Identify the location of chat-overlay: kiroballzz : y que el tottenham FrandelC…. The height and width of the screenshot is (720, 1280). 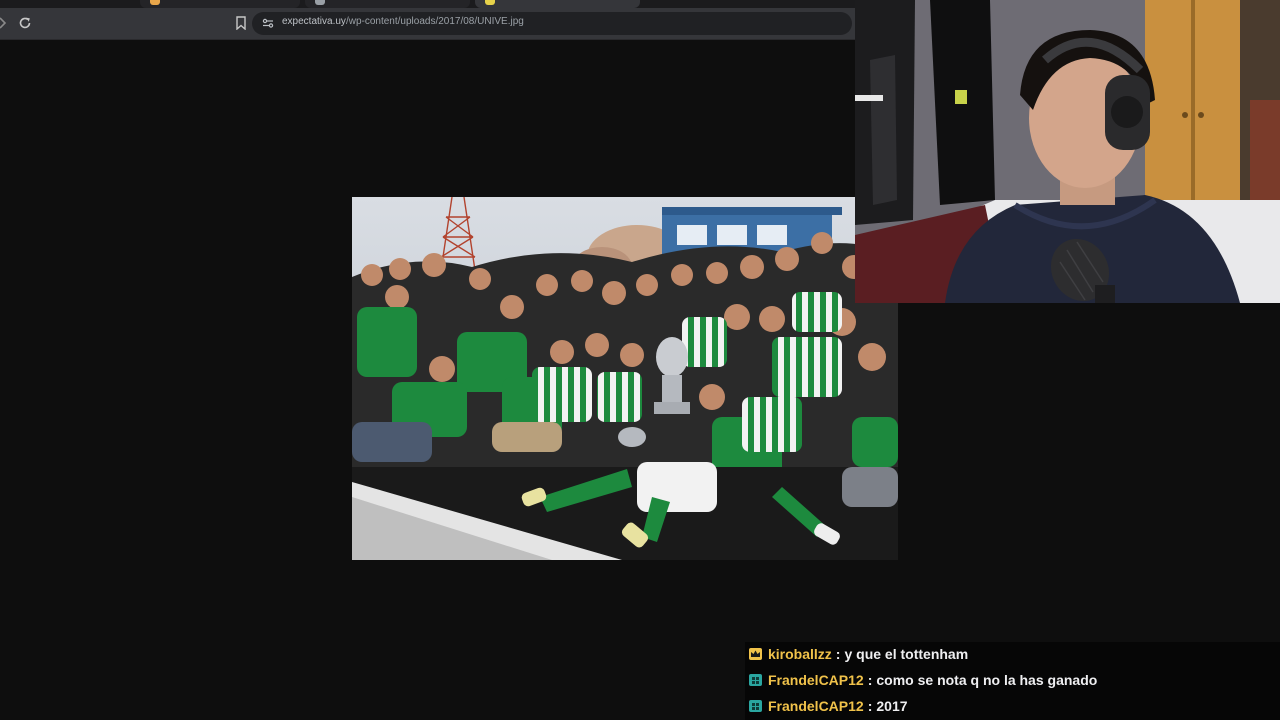
(1012, 681).